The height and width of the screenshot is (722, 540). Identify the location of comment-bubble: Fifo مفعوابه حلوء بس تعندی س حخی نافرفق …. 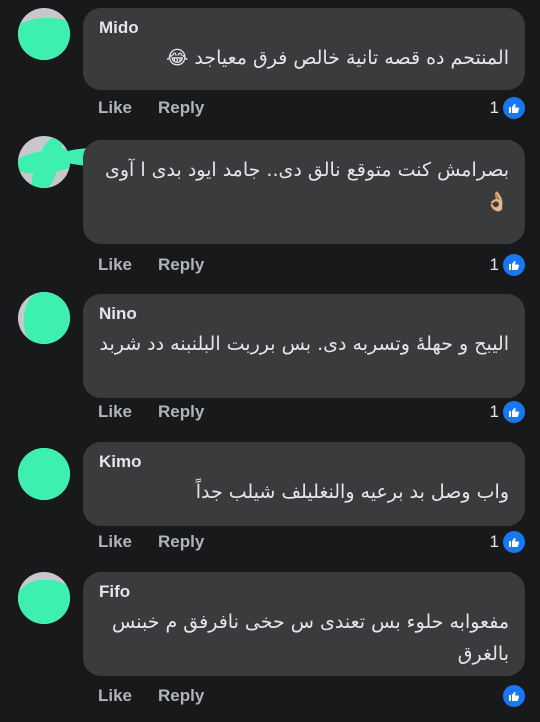
(304, 624).